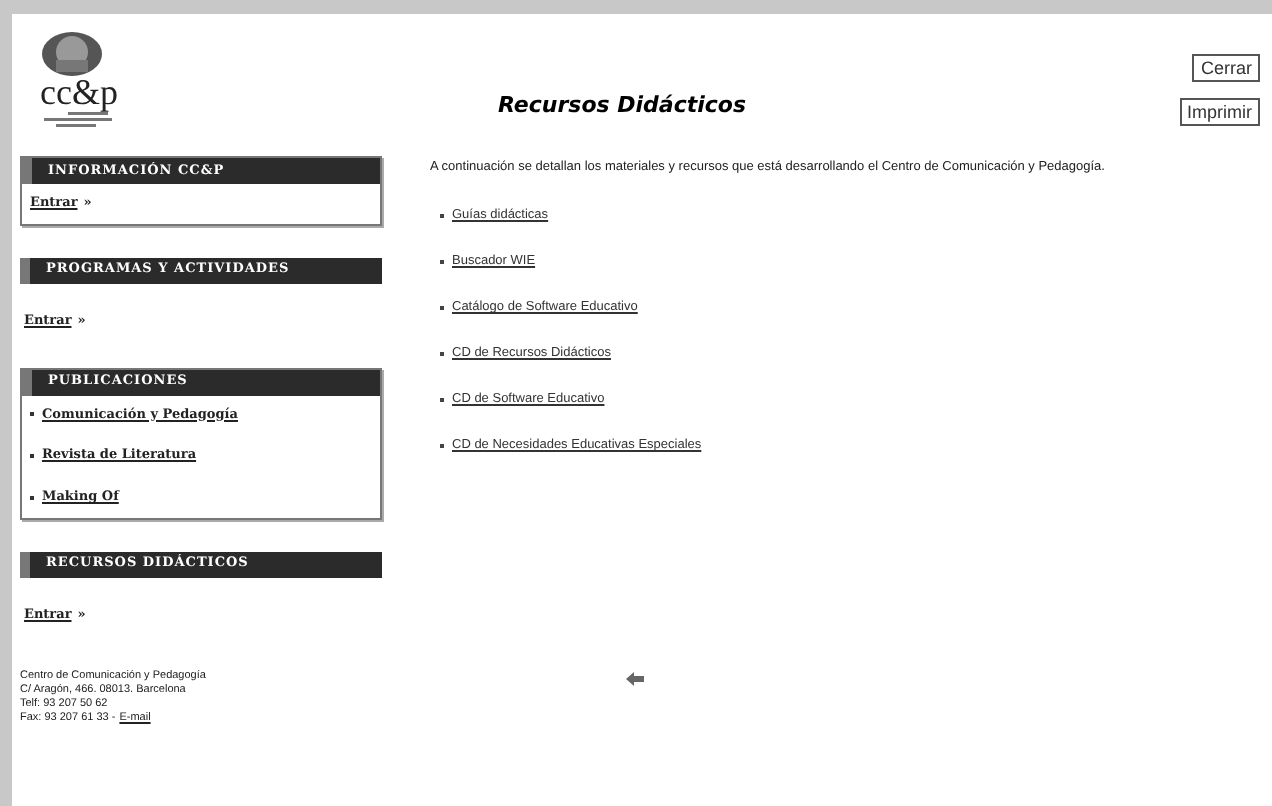 The width and height of the screenshot is (1272, 806). Describe the element at coordinates (79, 92) in the screenshot. I see `logo-text: cc&p` at that location.